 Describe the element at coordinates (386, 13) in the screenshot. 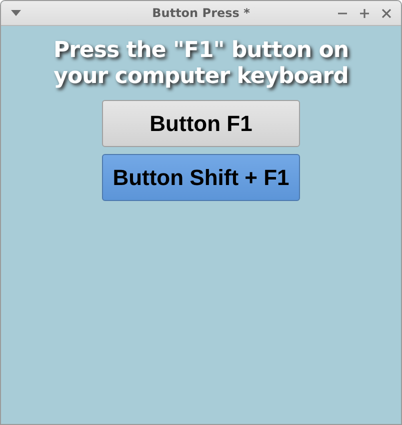

I see `close-icon` at that location.